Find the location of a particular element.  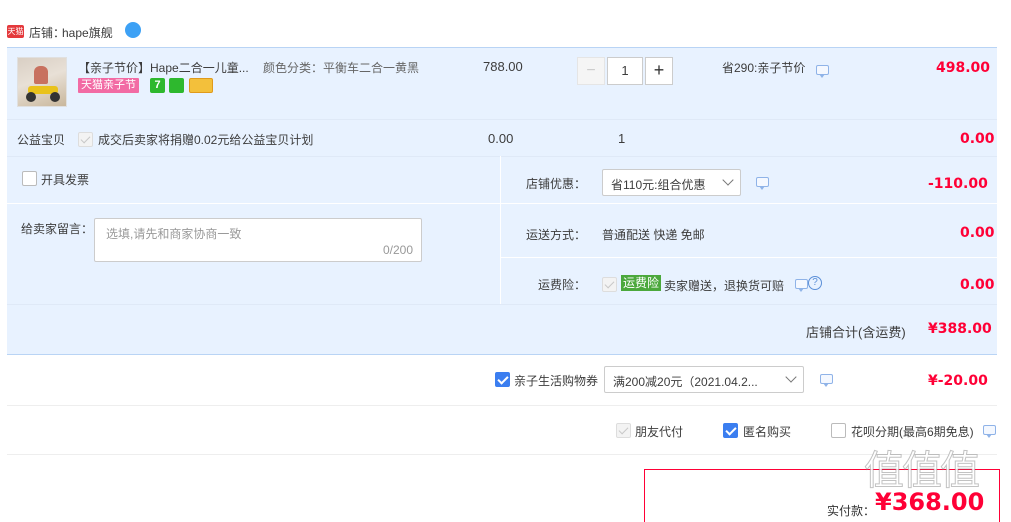

charity-price: 0.00 is located at coordinates (501, 138).